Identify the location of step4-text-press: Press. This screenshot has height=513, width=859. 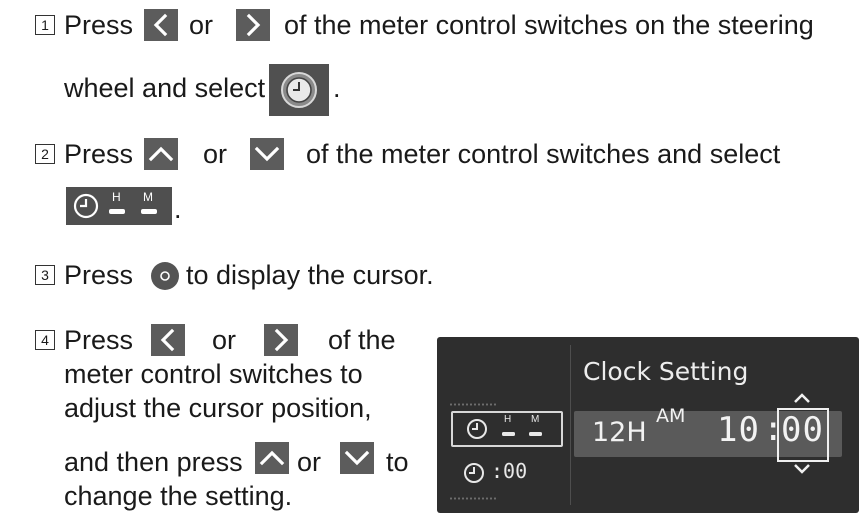
(99, 340).